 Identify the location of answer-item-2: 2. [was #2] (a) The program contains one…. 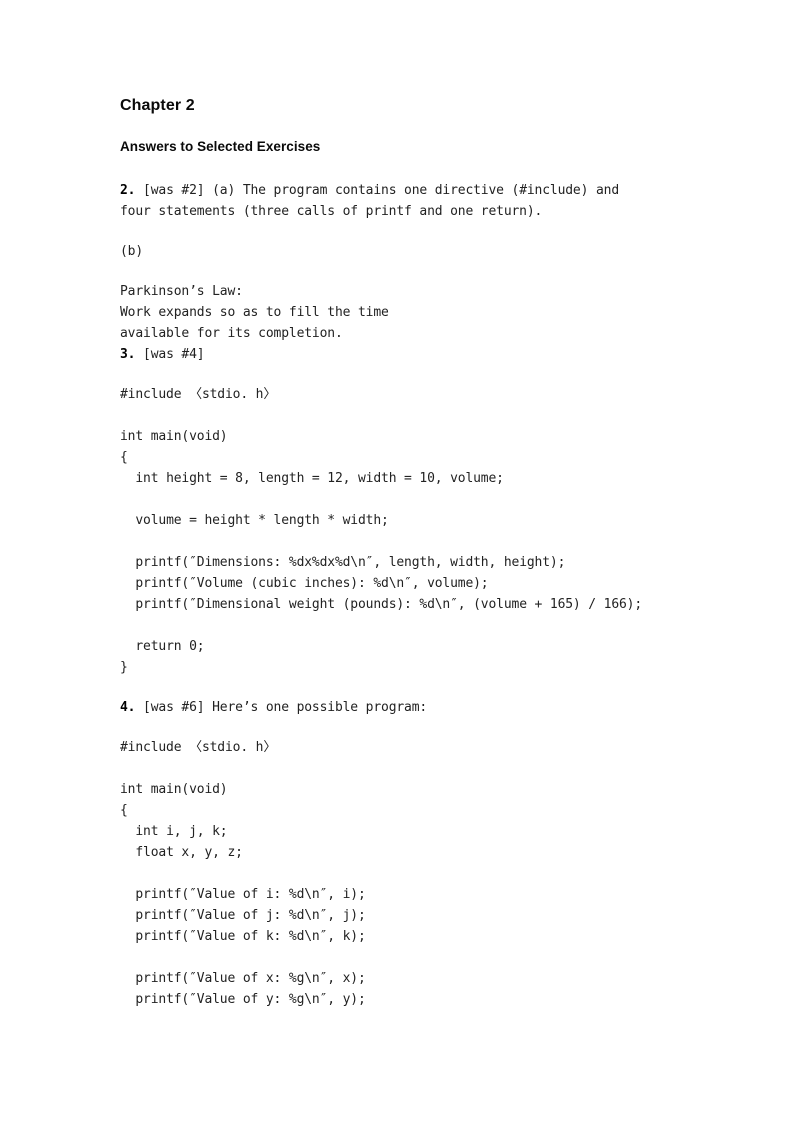
(420, 262).